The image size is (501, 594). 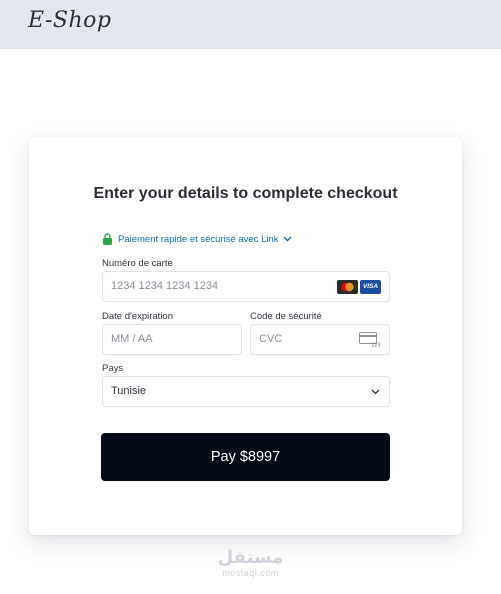 What do you see at coordinates (370, 287) in the screenshot?
I see `visa-icon: VISA` at bounding box center [370, 287].